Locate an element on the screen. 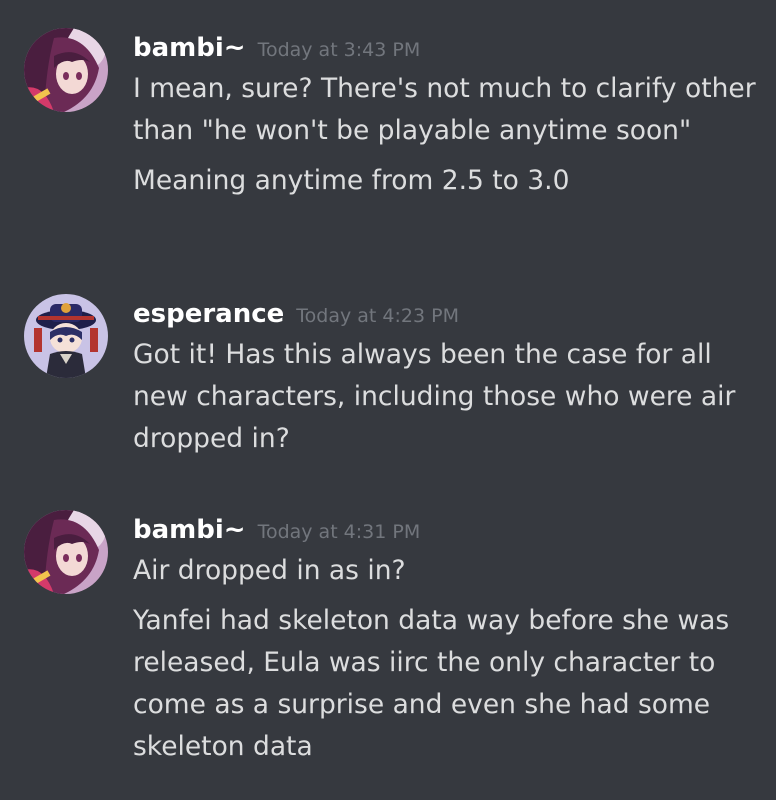 This screenshot has height=800, width=776. message-header: bambi~ Today at 4:31 PM is located at coordinates (448, 530).